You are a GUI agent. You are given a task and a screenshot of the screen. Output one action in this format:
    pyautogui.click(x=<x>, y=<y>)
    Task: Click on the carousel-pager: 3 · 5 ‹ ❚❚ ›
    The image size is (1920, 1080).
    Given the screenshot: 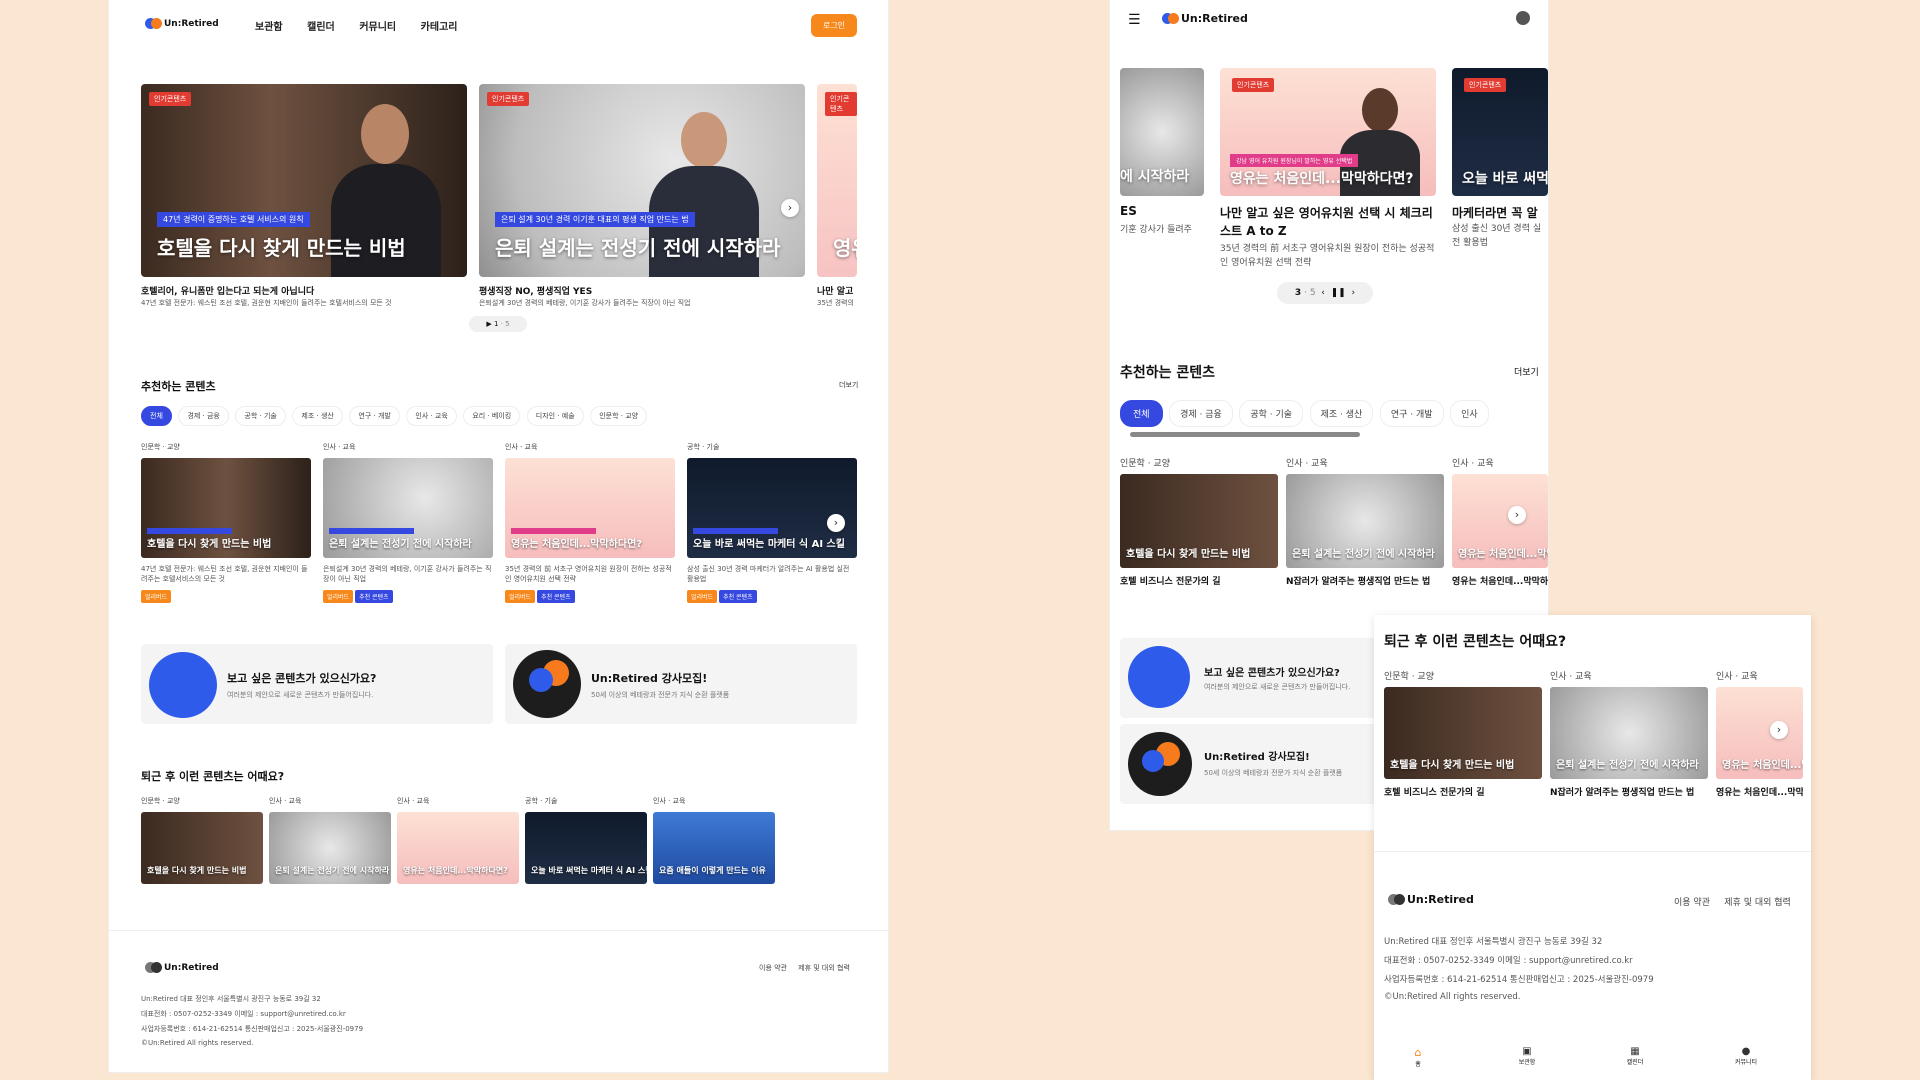 What is the action you would take?
    pyautogui.click(x=1325, y=293)
    